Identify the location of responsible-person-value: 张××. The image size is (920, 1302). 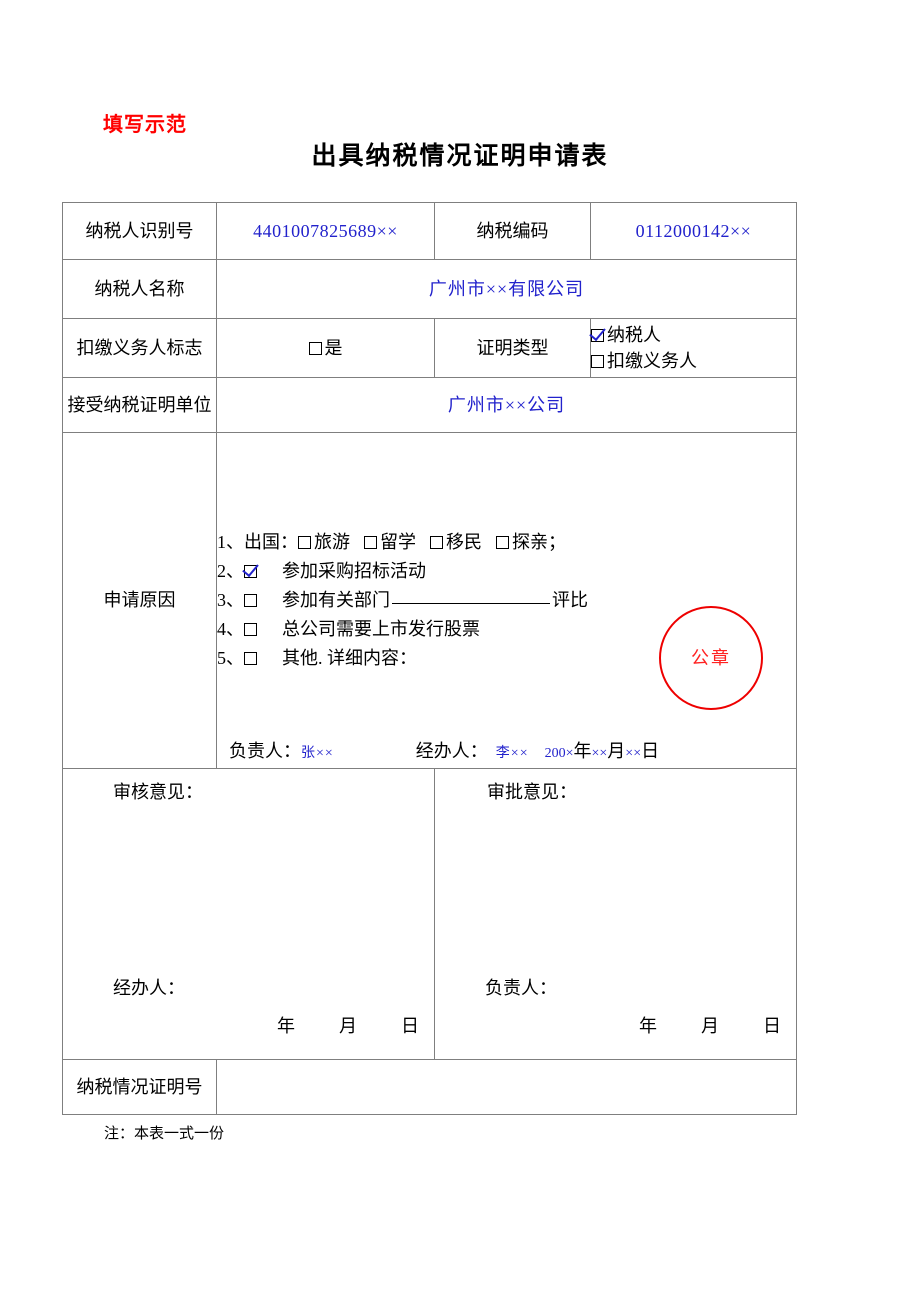
(317, 753).